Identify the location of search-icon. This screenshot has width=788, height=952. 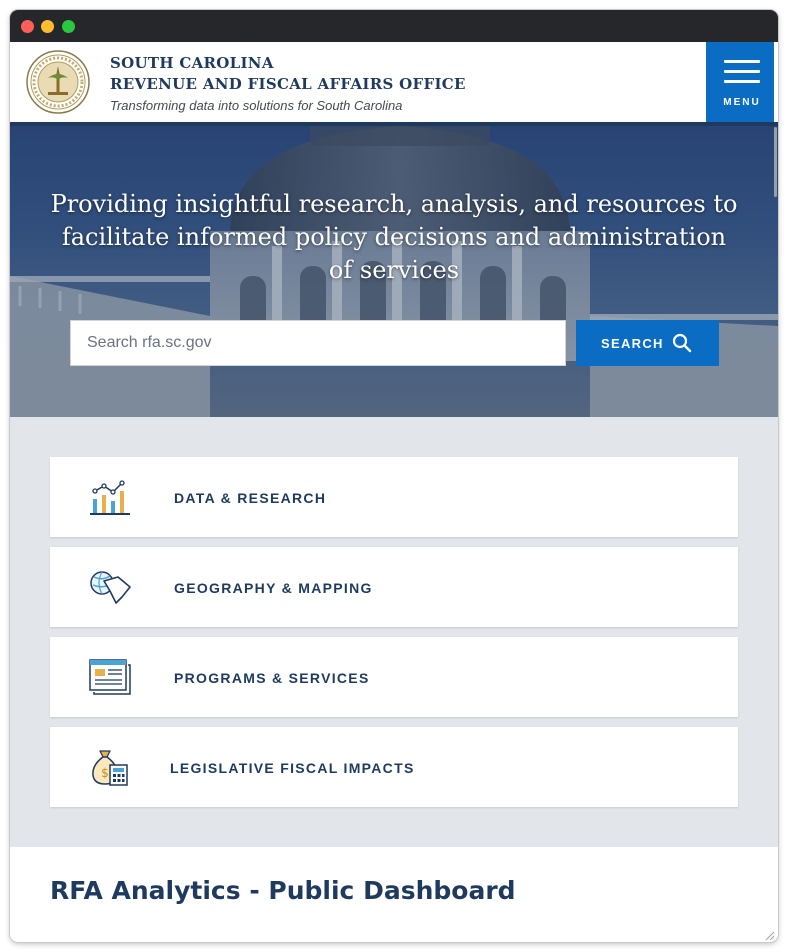
(682, 343).